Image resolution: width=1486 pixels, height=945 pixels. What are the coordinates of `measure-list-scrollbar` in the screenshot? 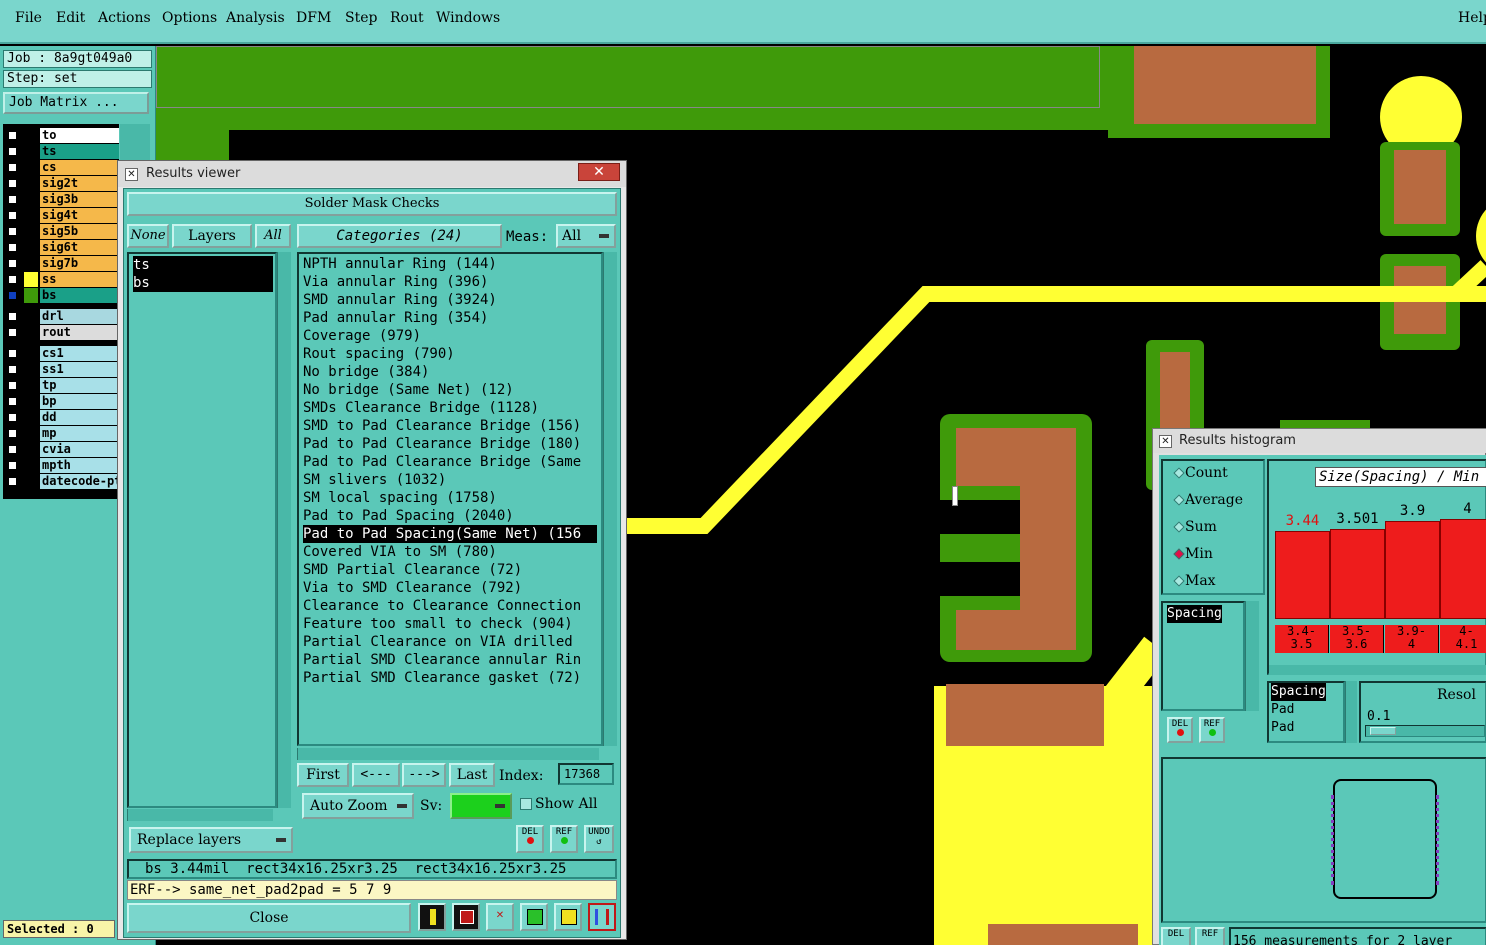 It's located at (1252, 656).